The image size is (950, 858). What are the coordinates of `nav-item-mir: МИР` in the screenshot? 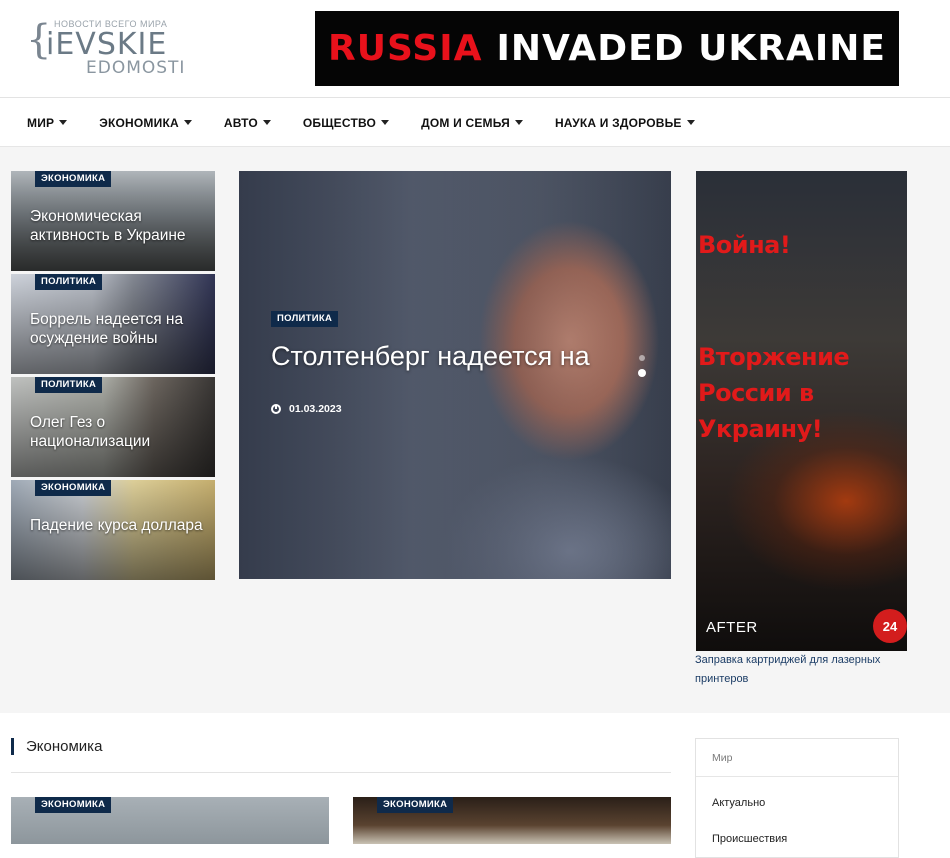 It's located at (47, 122).